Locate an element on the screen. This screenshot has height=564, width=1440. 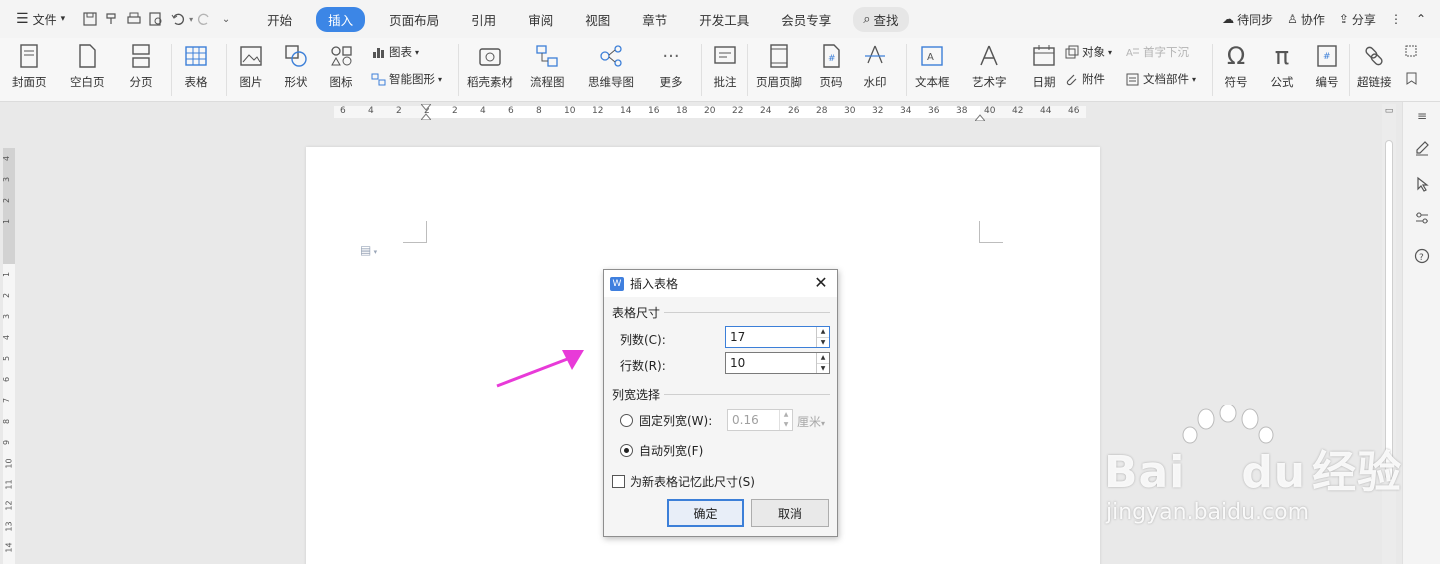
mindmap-button: 思维导图 is located at coordinates (611, 64).